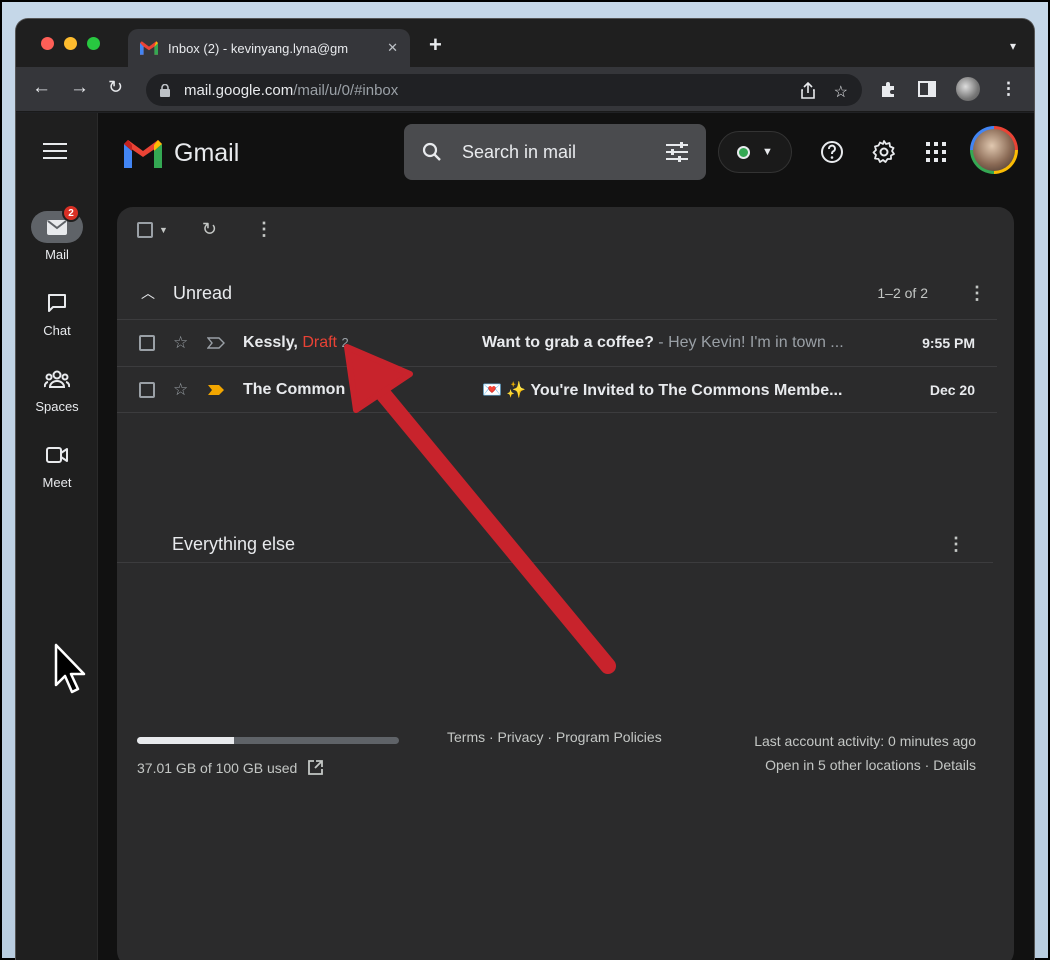  I want to click on rail-item-mail: 2 Mail, so click(57, 233).